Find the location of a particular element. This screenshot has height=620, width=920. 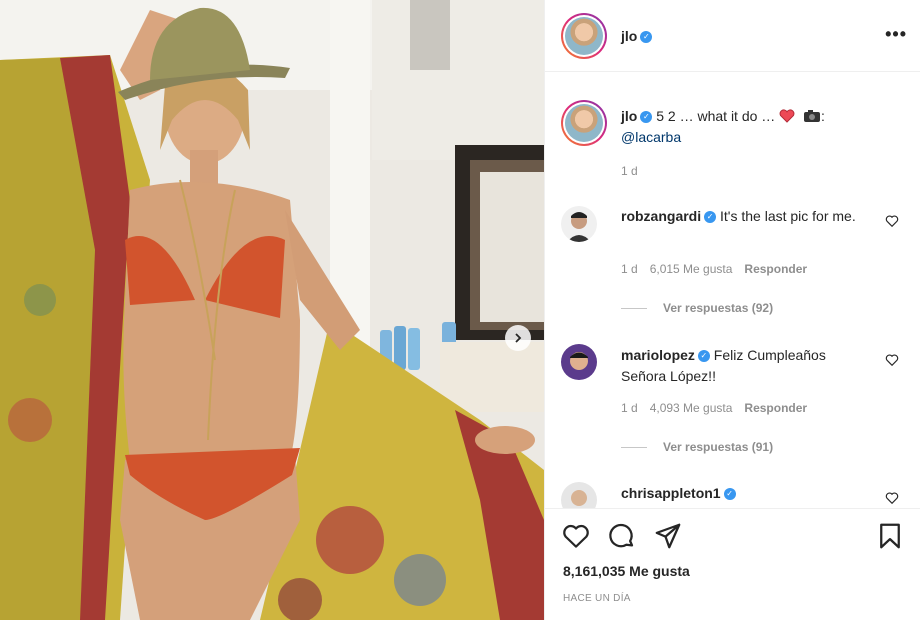

comment-row: chrisappleton1 ✓ is located at coordinates (746, 493).